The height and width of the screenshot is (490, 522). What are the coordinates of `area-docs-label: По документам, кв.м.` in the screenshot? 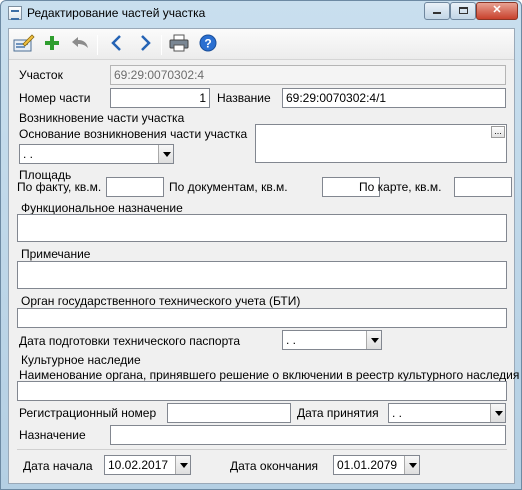 It's located at (228, 187).